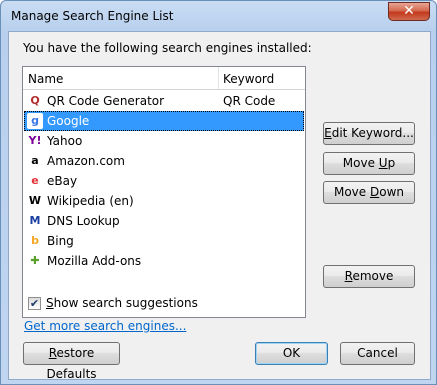 The height and width of the screenshot is (385, 437). What do you see at coordinates (377, 353) in the screenshot?
I see `cancel-button: Cancel` at bounding box center [377, 353].